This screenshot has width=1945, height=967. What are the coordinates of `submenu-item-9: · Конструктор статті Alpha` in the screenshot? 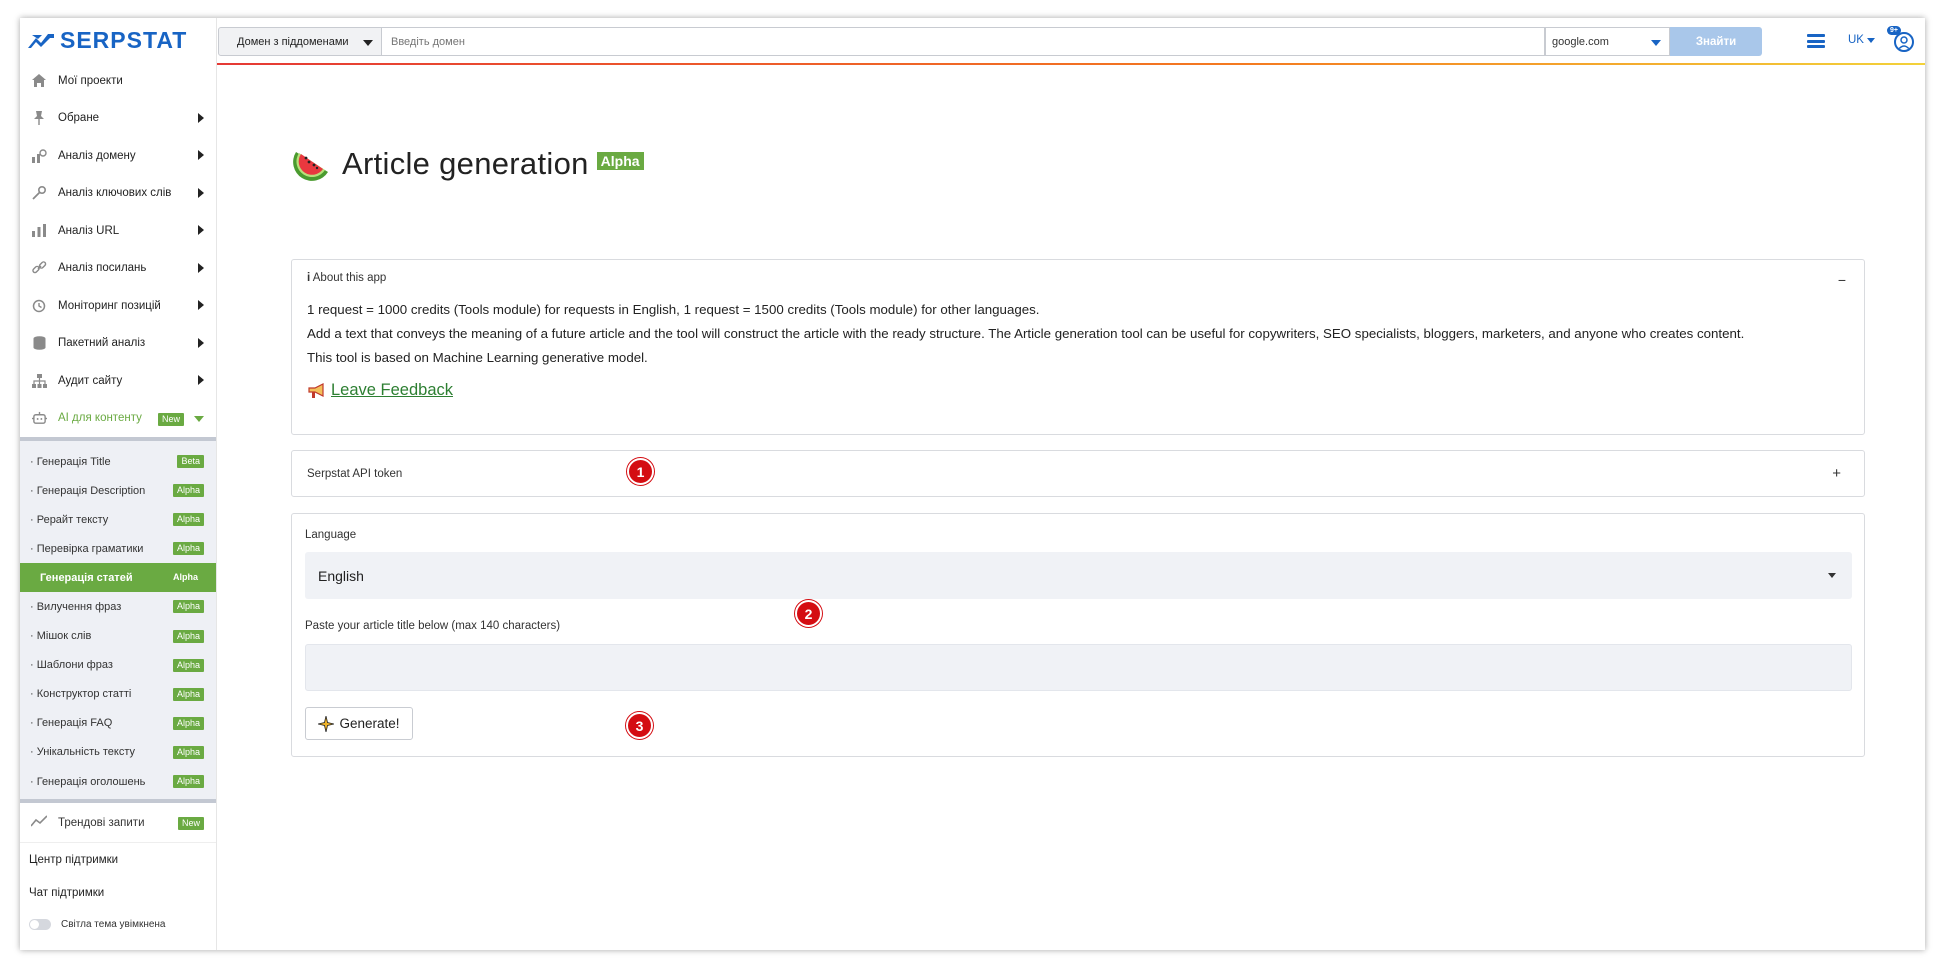 It's located at (118, 694).